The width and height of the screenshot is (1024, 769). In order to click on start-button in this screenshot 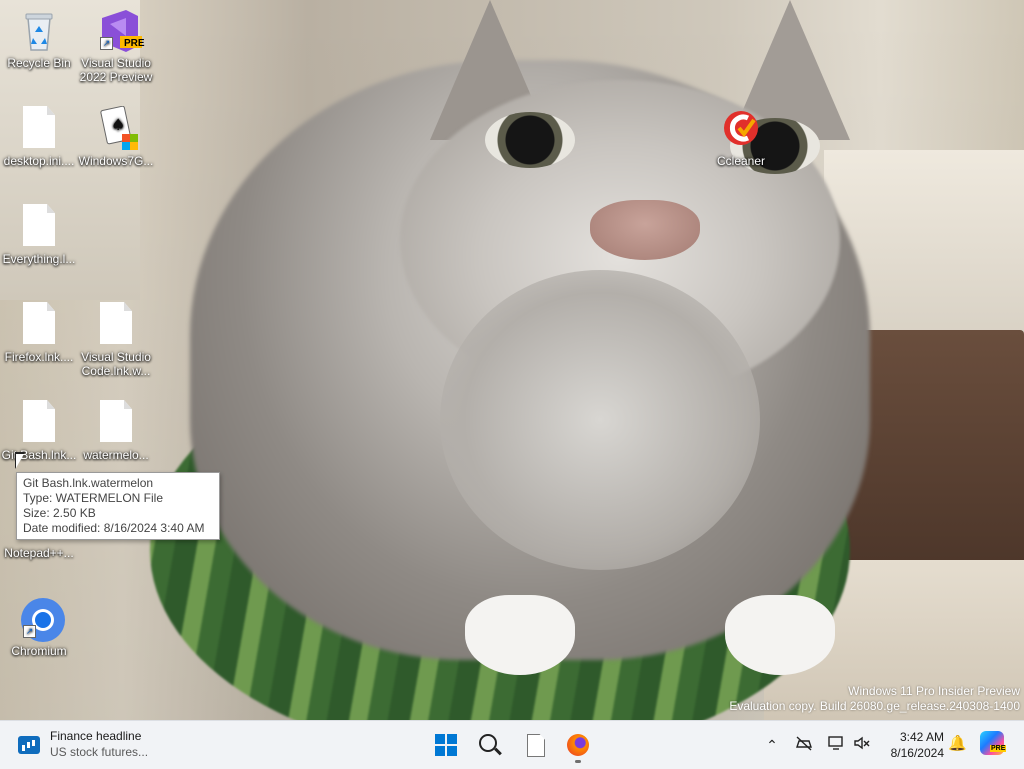, I will do `click(446, 745)`.